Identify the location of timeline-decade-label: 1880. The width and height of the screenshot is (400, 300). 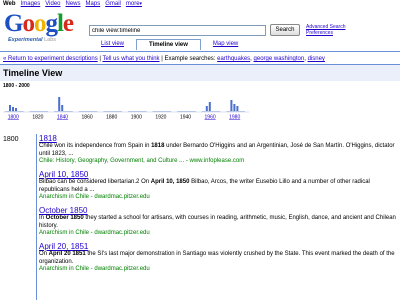
(111, 118).